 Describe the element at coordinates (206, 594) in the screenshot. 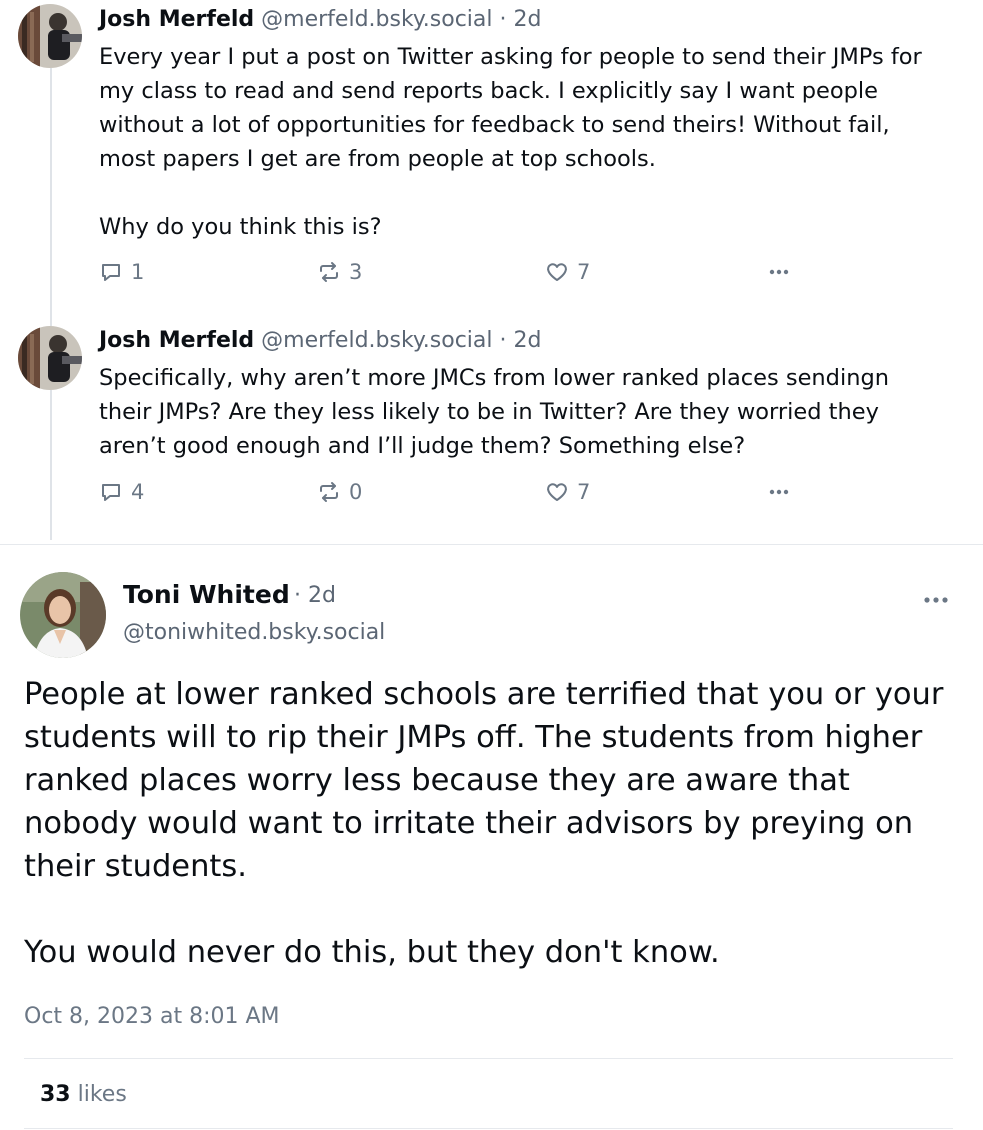

I see `author-name: Toni Whited` at that location.